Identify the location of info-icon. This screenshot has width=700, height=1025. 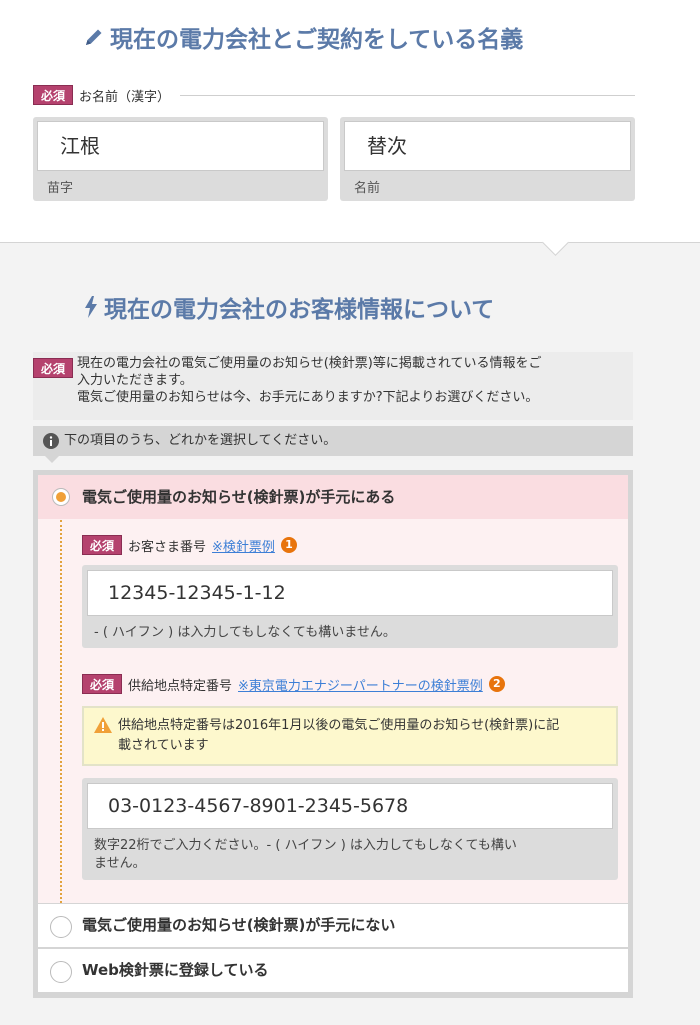
(51, 441).